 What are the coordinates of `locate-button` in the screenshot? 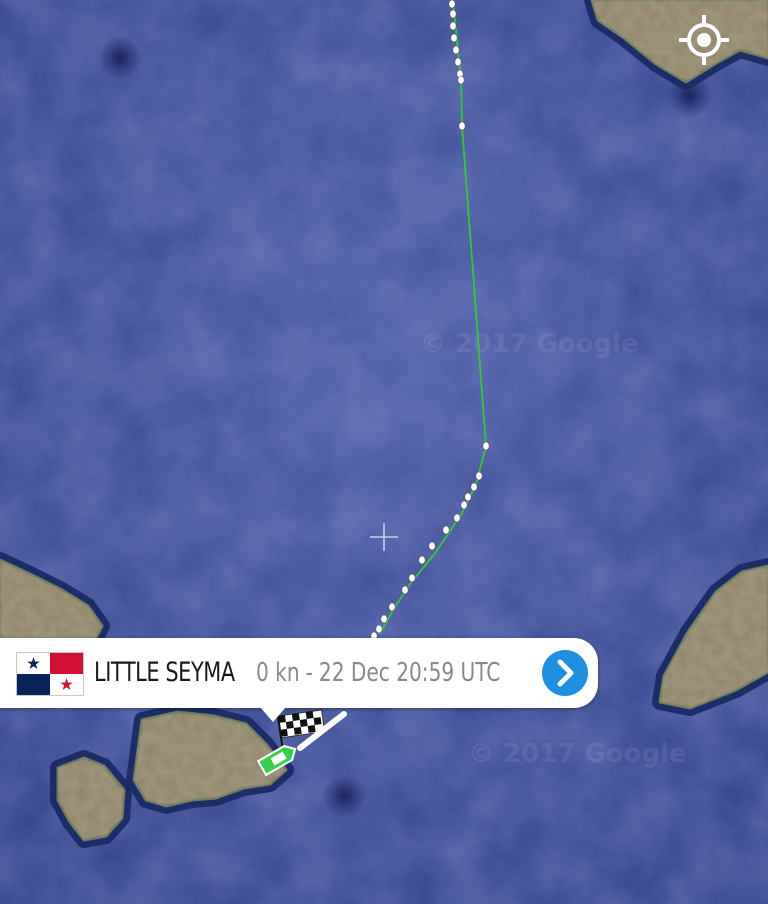 It's located at (704, 40).